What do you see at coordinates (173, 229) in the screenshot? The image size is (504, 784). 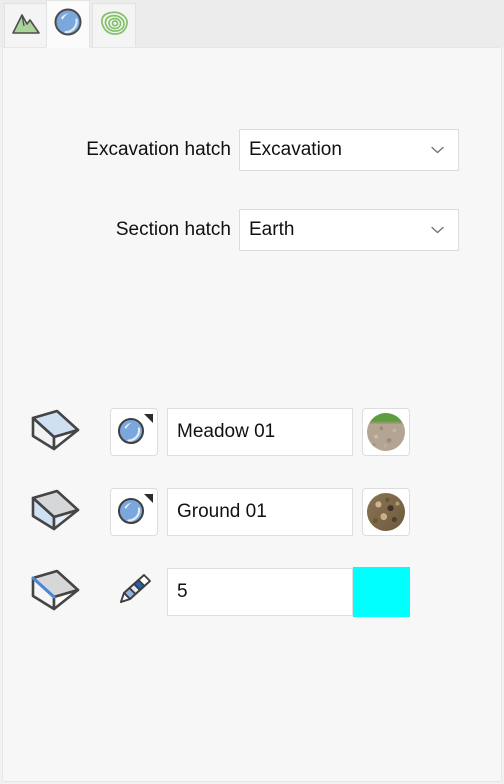 I see `section-hatch-label: Section hatch` at bounding box center [173, 229].